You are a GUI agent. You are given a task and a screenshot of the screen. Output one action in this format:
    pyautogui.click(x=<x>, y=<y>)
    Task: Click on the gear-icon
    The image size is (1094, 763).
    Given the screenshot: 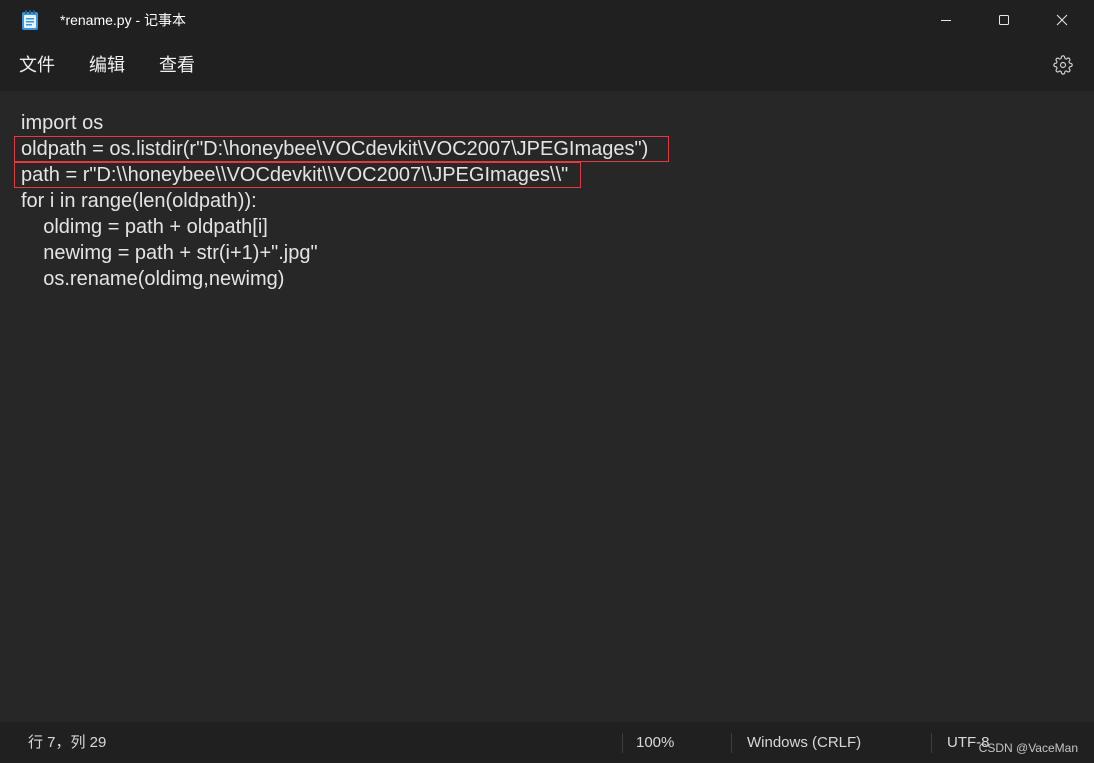 What is the action you would take?
    pyautogui.click(x=1063, y=65)
    